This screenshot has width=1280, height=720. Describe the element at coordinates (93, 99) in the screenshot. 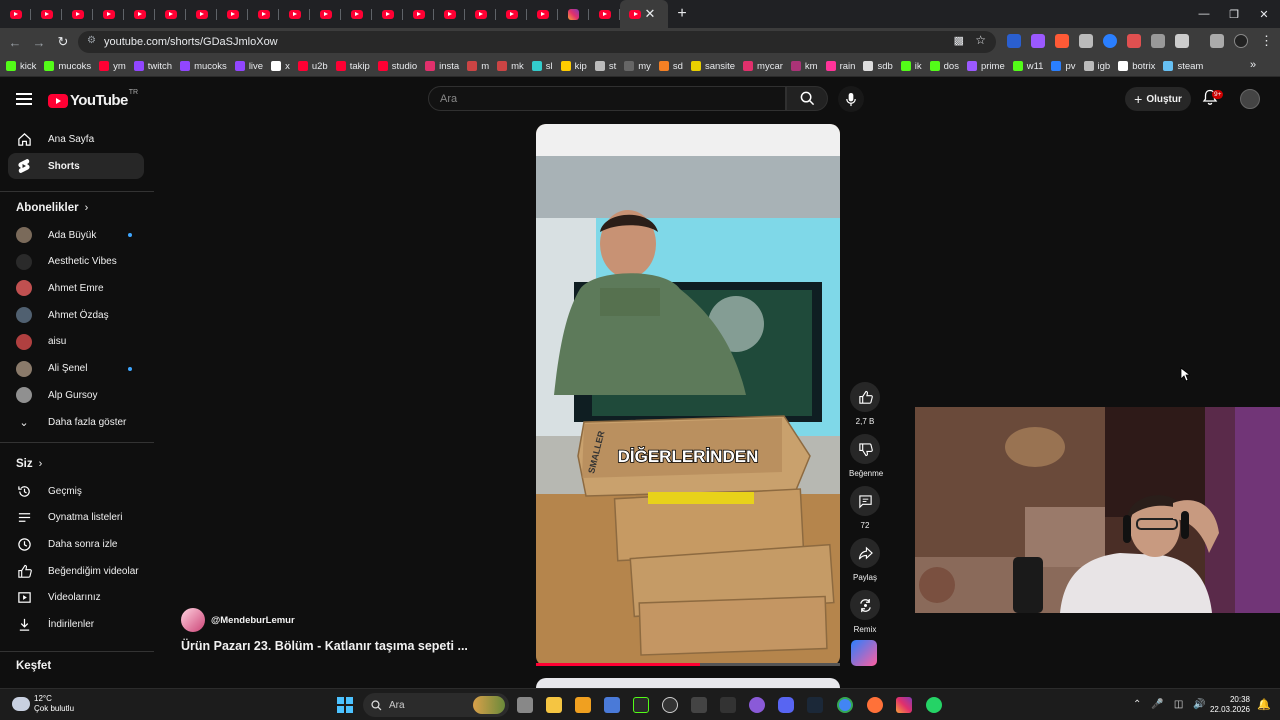

I see `youtube-logo: YouTube TR` at that location.